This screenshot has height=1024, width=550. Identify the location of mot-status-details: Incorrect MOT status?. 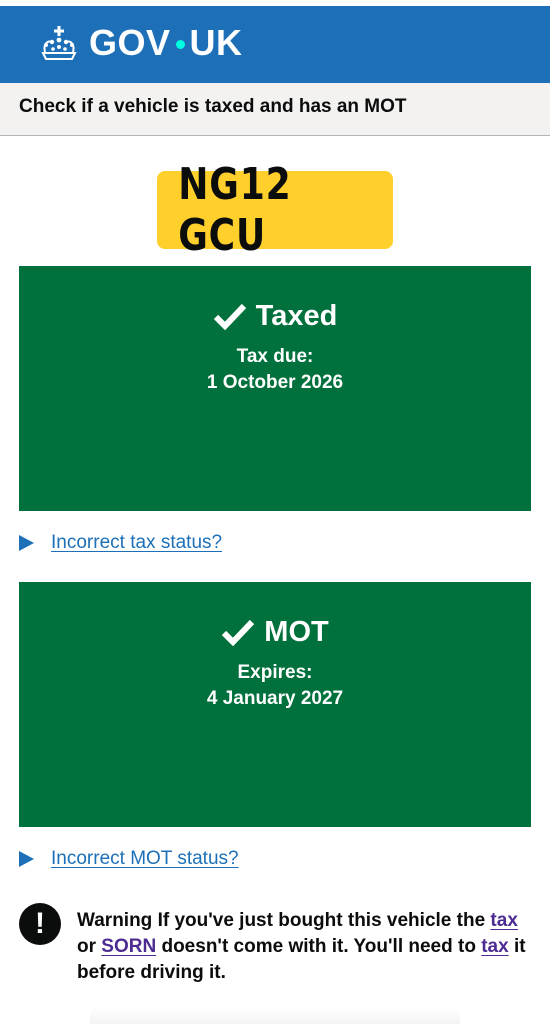
(129, 859).